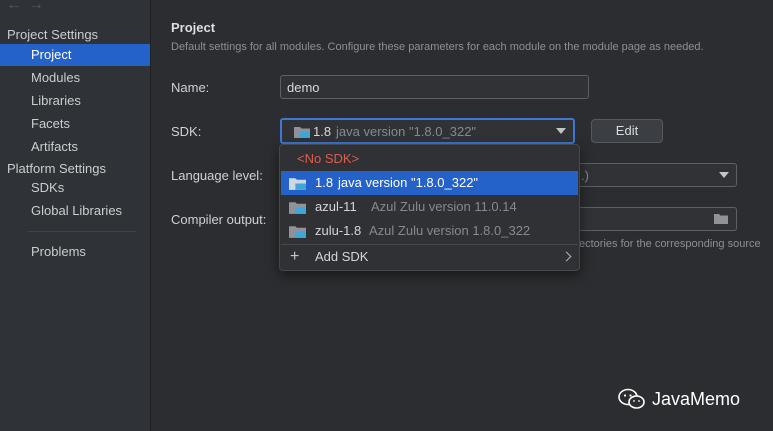 The image size is (773, 431). Describe the element at coordinates (39, 6) in the screenshot. I see `forward-arrow-icon: →` at that location.